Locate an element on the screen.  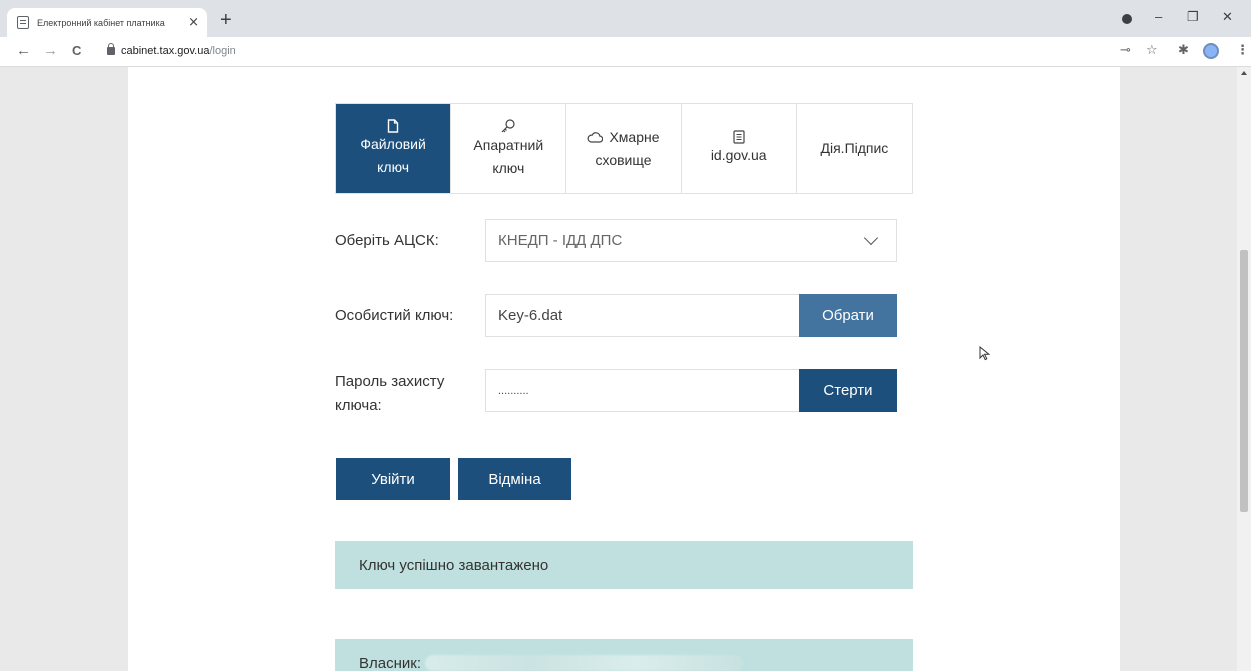
reload-button: C is located at coordinates (76, 51).